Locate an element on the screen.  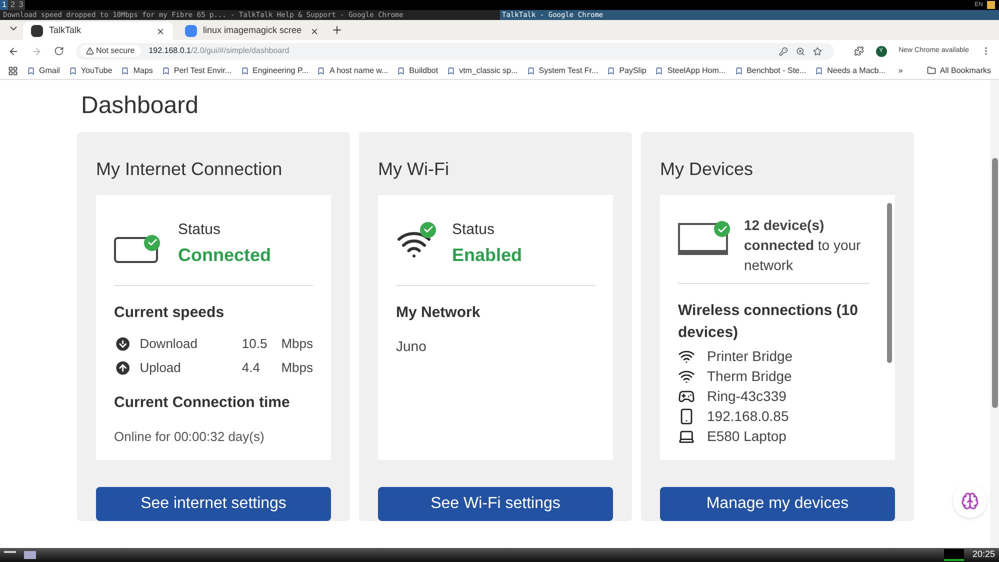
status-value: Enabled is located at coordinates (487, 255).